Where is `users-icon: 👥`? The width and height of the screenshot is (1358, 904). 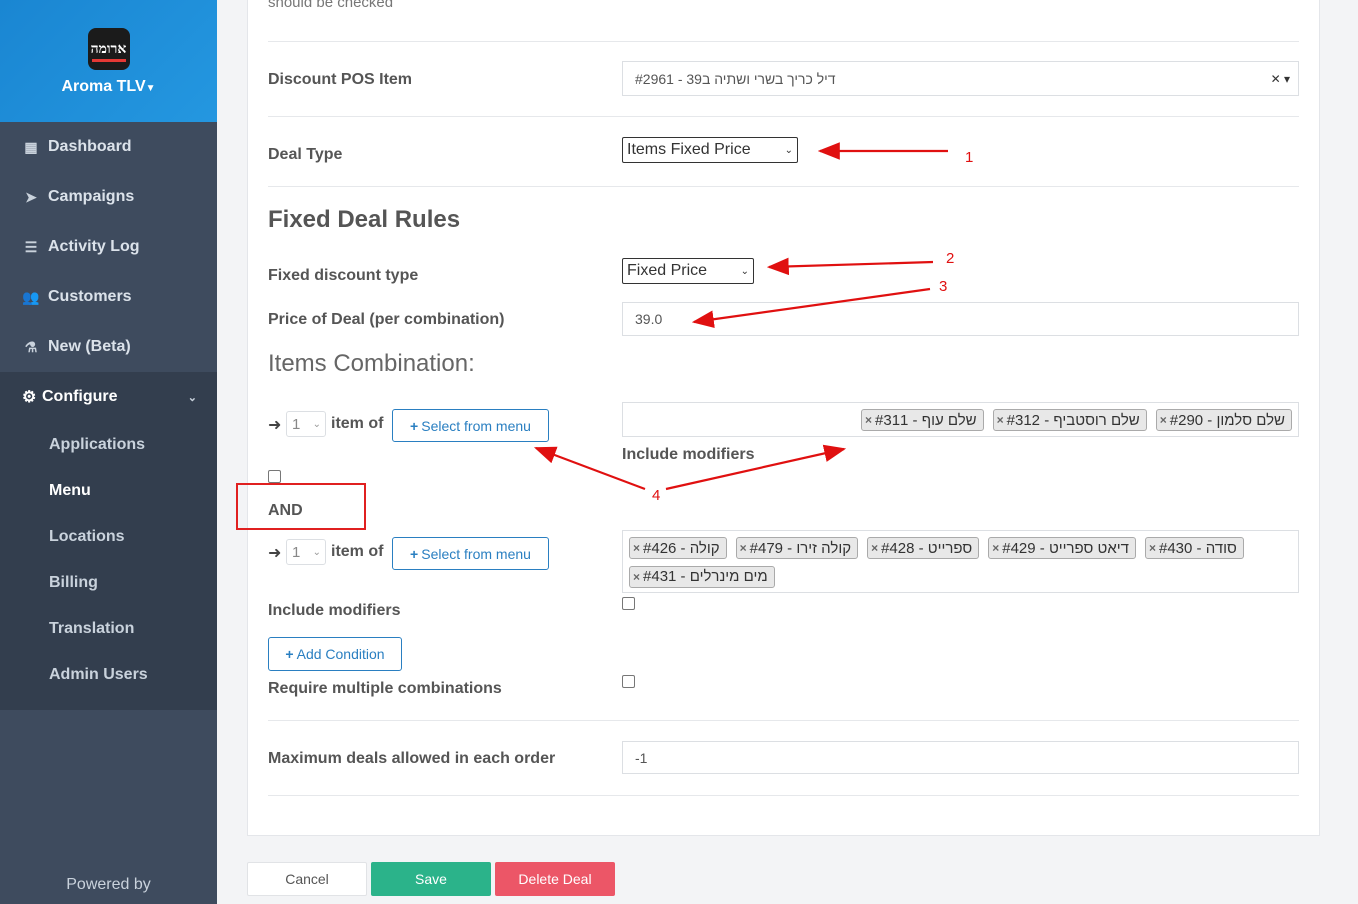
users-icon: 👥 is located at coordinates (31, 296).